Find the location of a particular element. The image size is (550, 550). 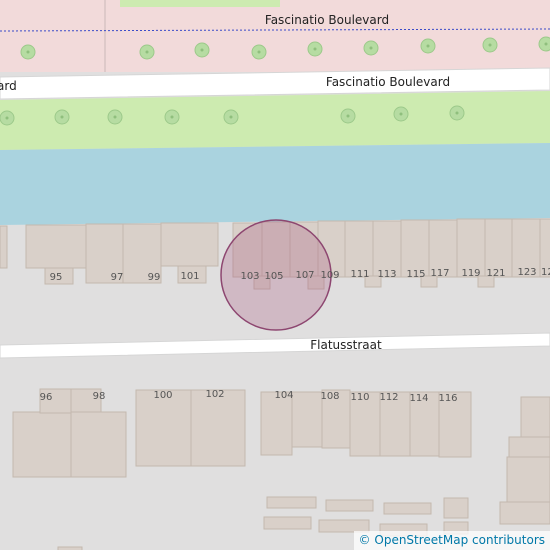

house-number: 121 is located at coordinates (495, 273).